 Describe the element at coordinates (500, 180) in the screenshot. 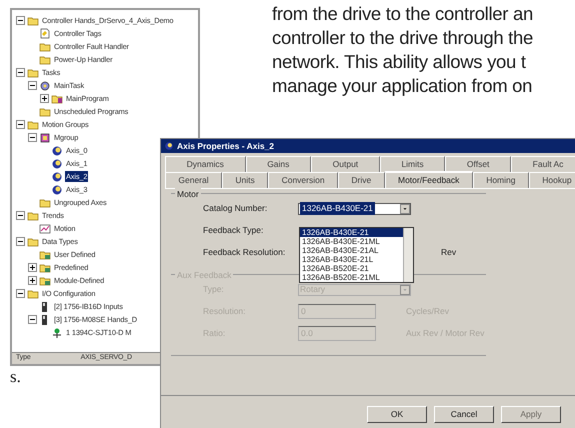

I see `tab: Homing` at that location.